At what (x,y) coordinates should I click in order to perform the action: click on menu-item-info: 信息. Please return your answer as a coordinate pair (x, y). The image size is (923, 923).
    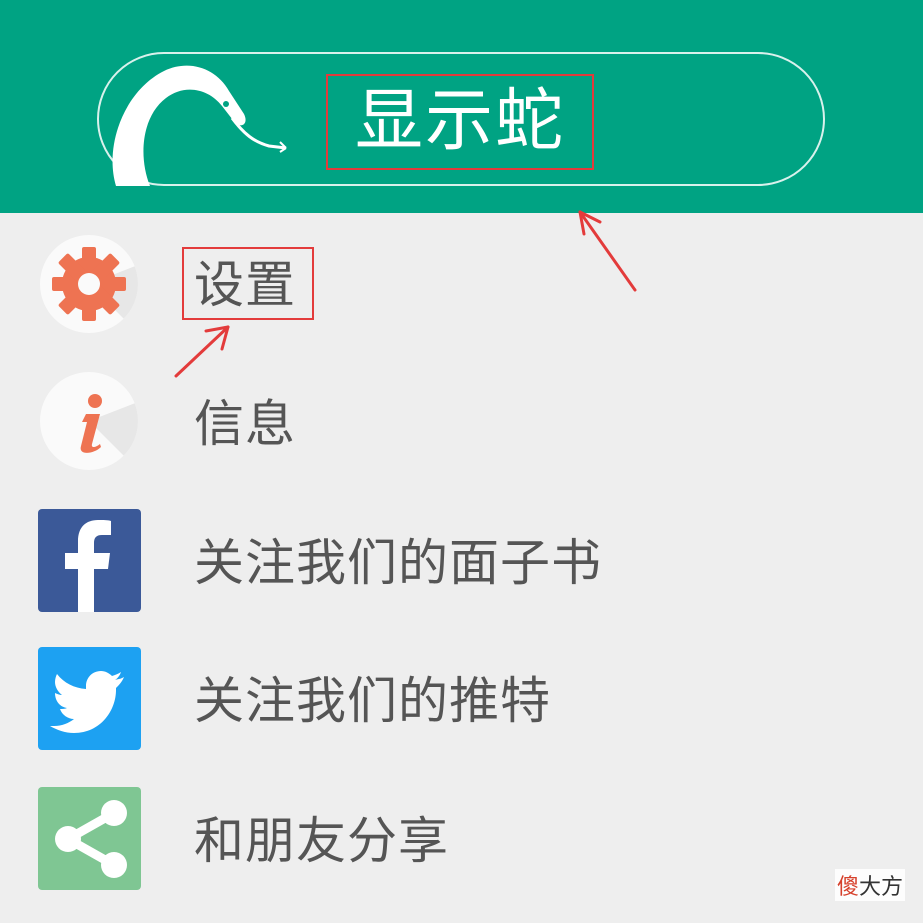
    Looking at the image, I should click on (461, 422).